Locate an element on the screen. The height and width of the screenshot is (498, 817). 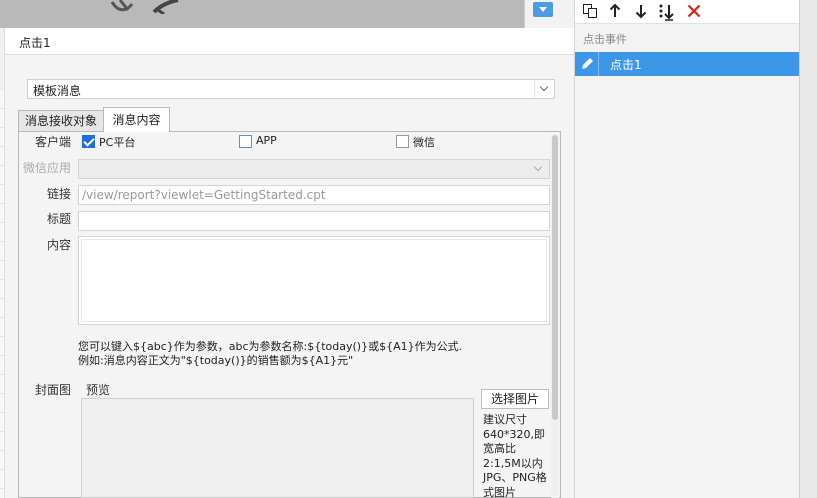
choose-image-button: 选择图片 is located at coordinates (515, 399).